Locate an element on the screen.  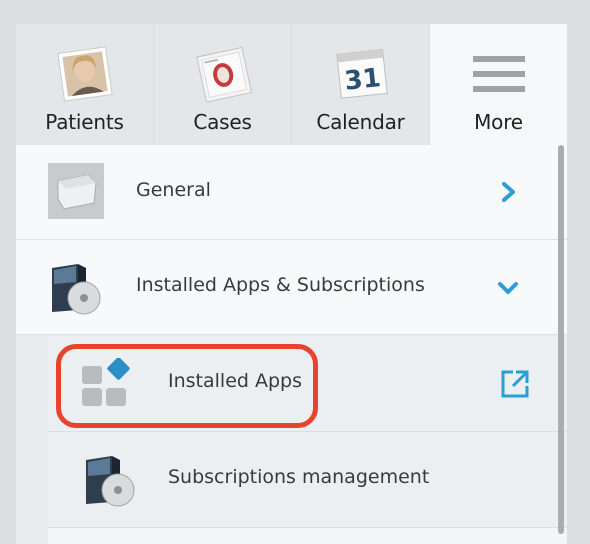
patient-photo-icon is located at coordinates (85, 76).